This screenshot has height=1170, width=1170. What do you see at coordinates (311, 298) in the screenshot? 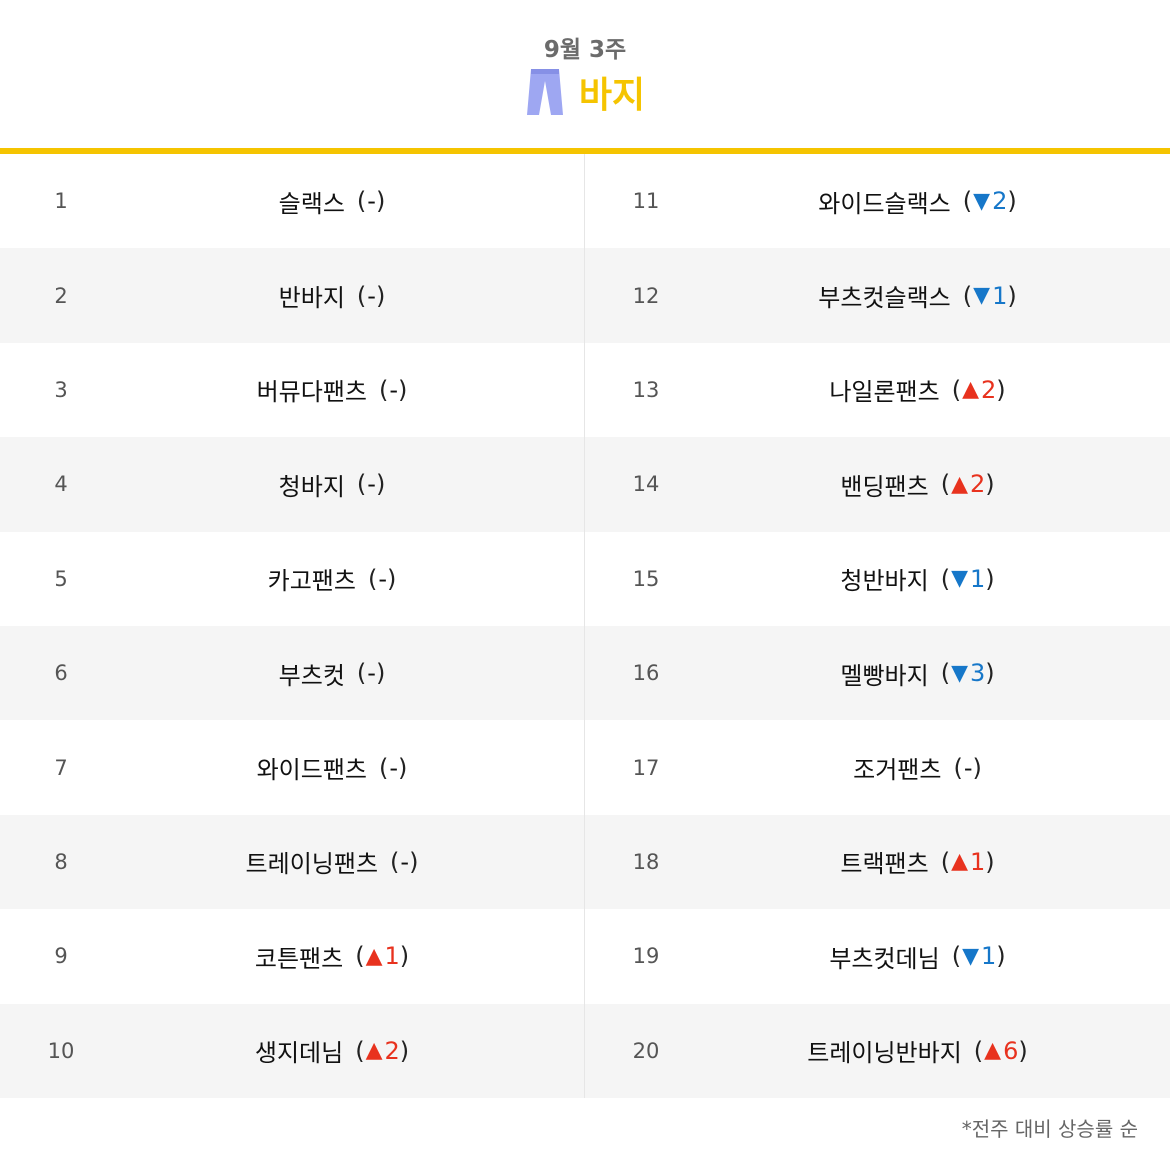
I see `item-name: 반바지` at bounding box center [311, 298].